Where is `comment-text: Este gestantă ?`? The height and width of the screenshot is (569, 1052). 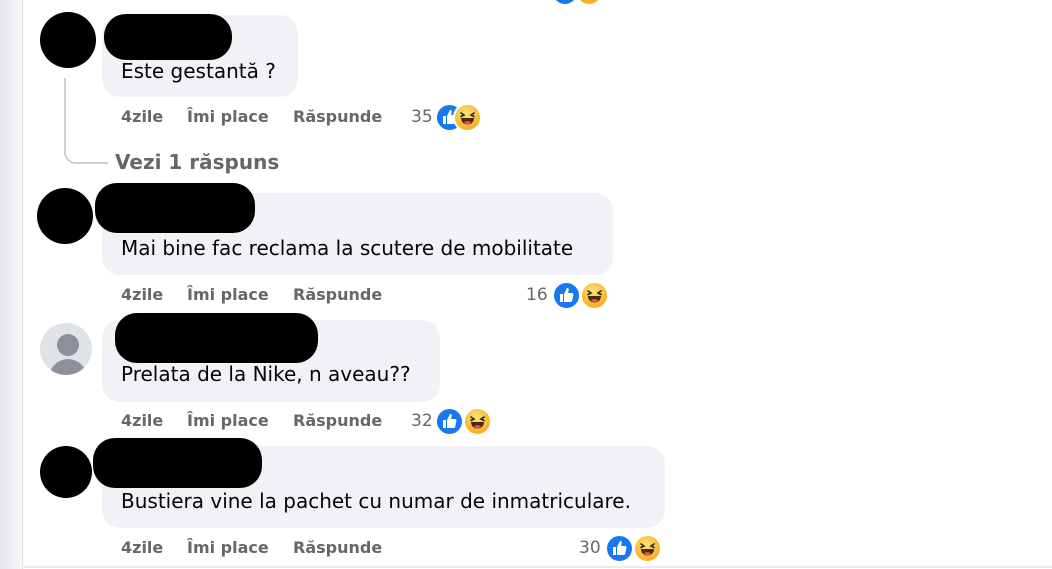 comment-text: Este gestantă ? is located at coordinates (198, 71).